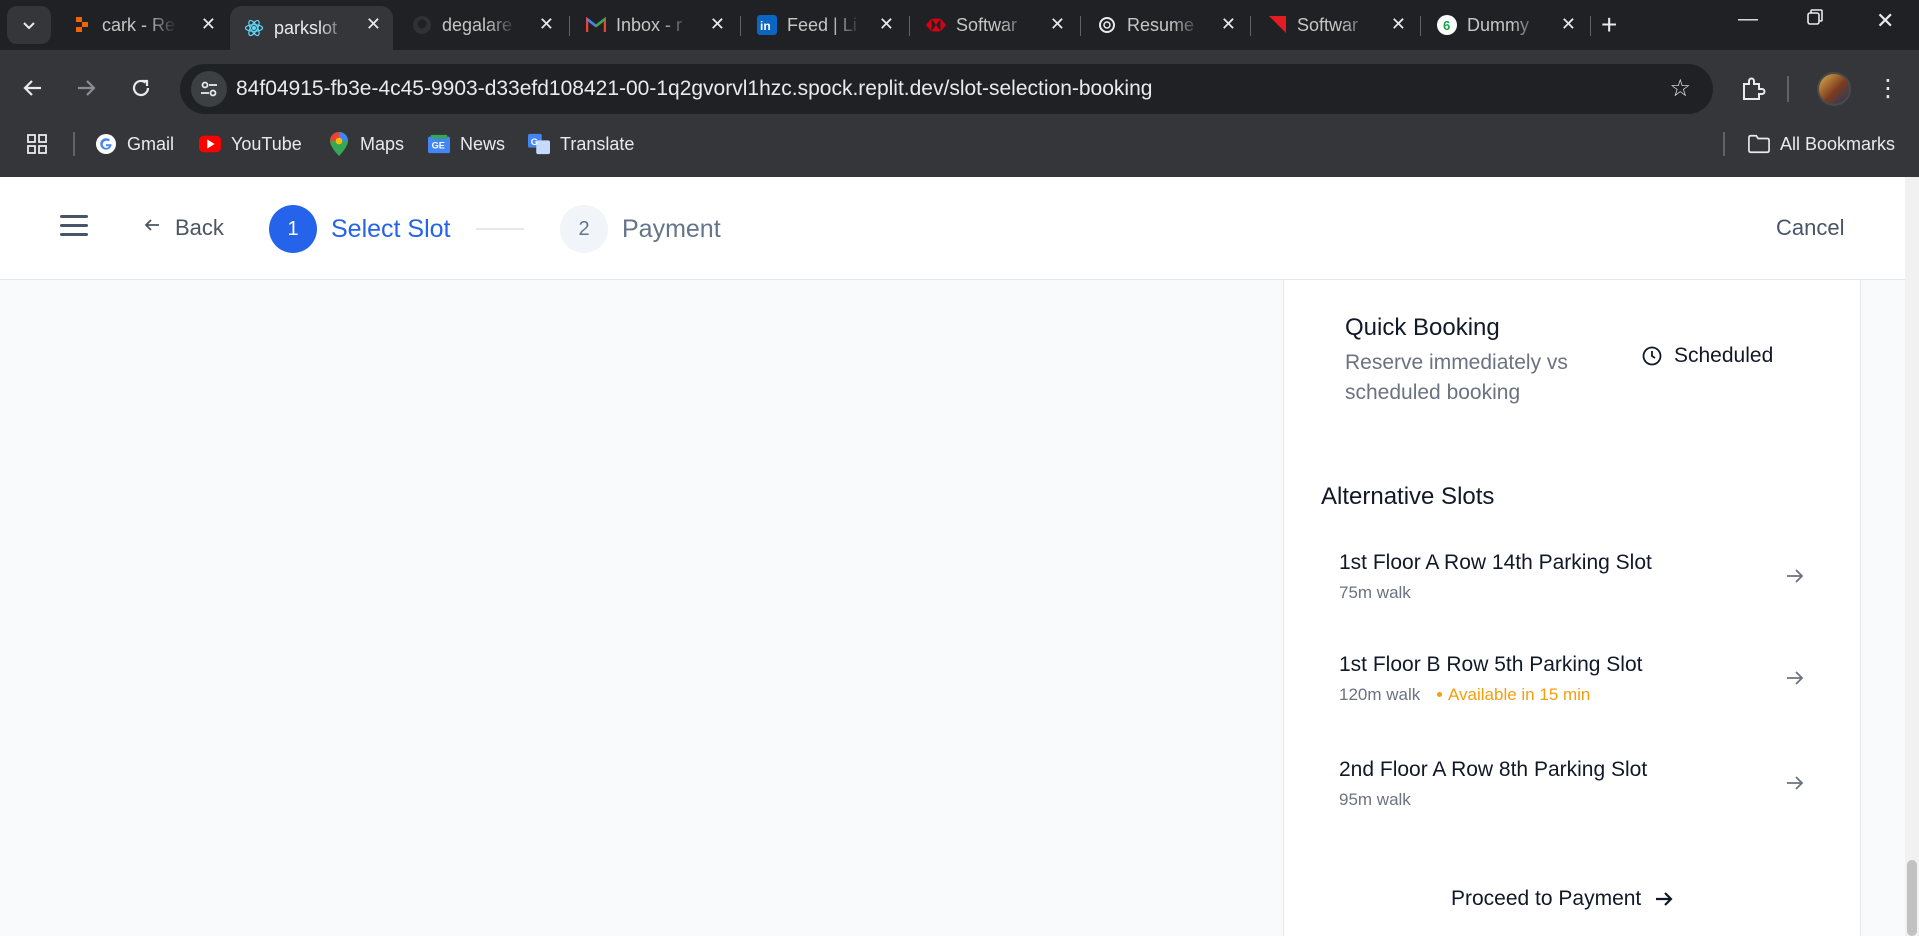 The height and width of the screenshot is (936, 1919). Describe the element at coordinates (254, 28) in the screenshot. I see `react-icon` at that location.